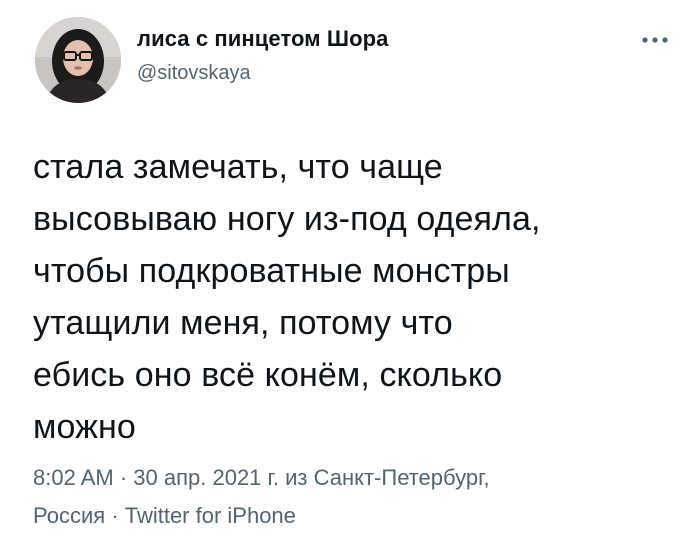  What do you see at coordinates (84, 427) in the screenshot?
I see `tweet-text-line: можно` at bounding box center [84, 427].